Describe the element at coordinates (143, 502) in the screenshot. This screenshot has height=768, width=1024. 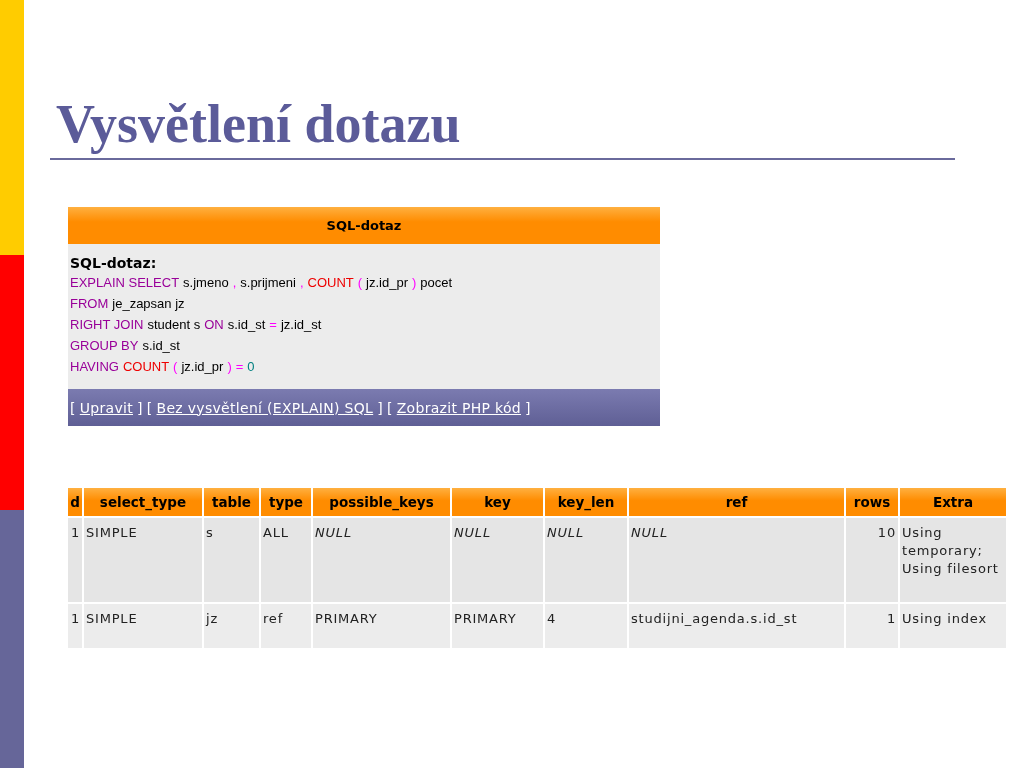
I see `column-header: select_type` at that location.